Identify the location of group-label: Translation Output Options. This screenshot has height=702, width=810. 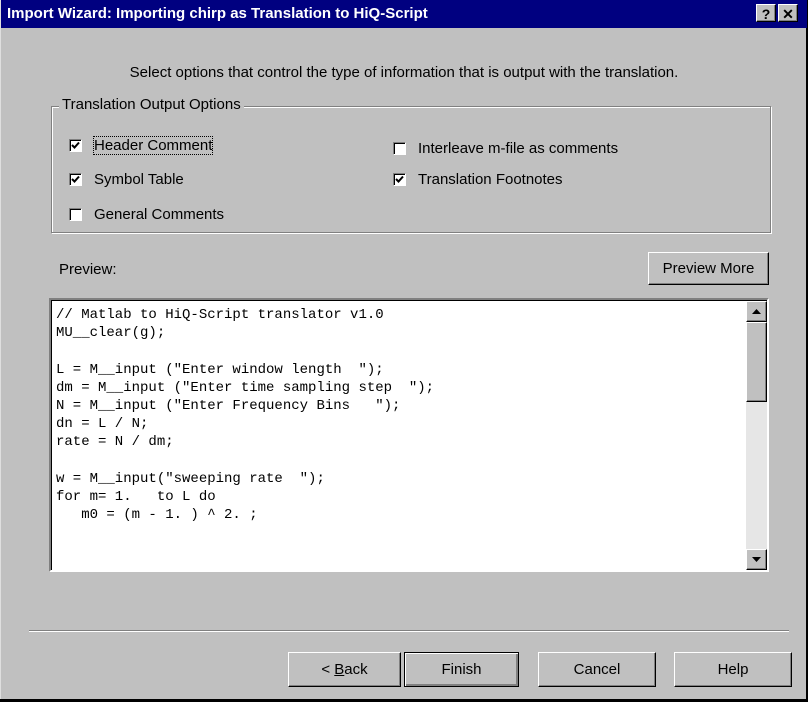
(151, 104).